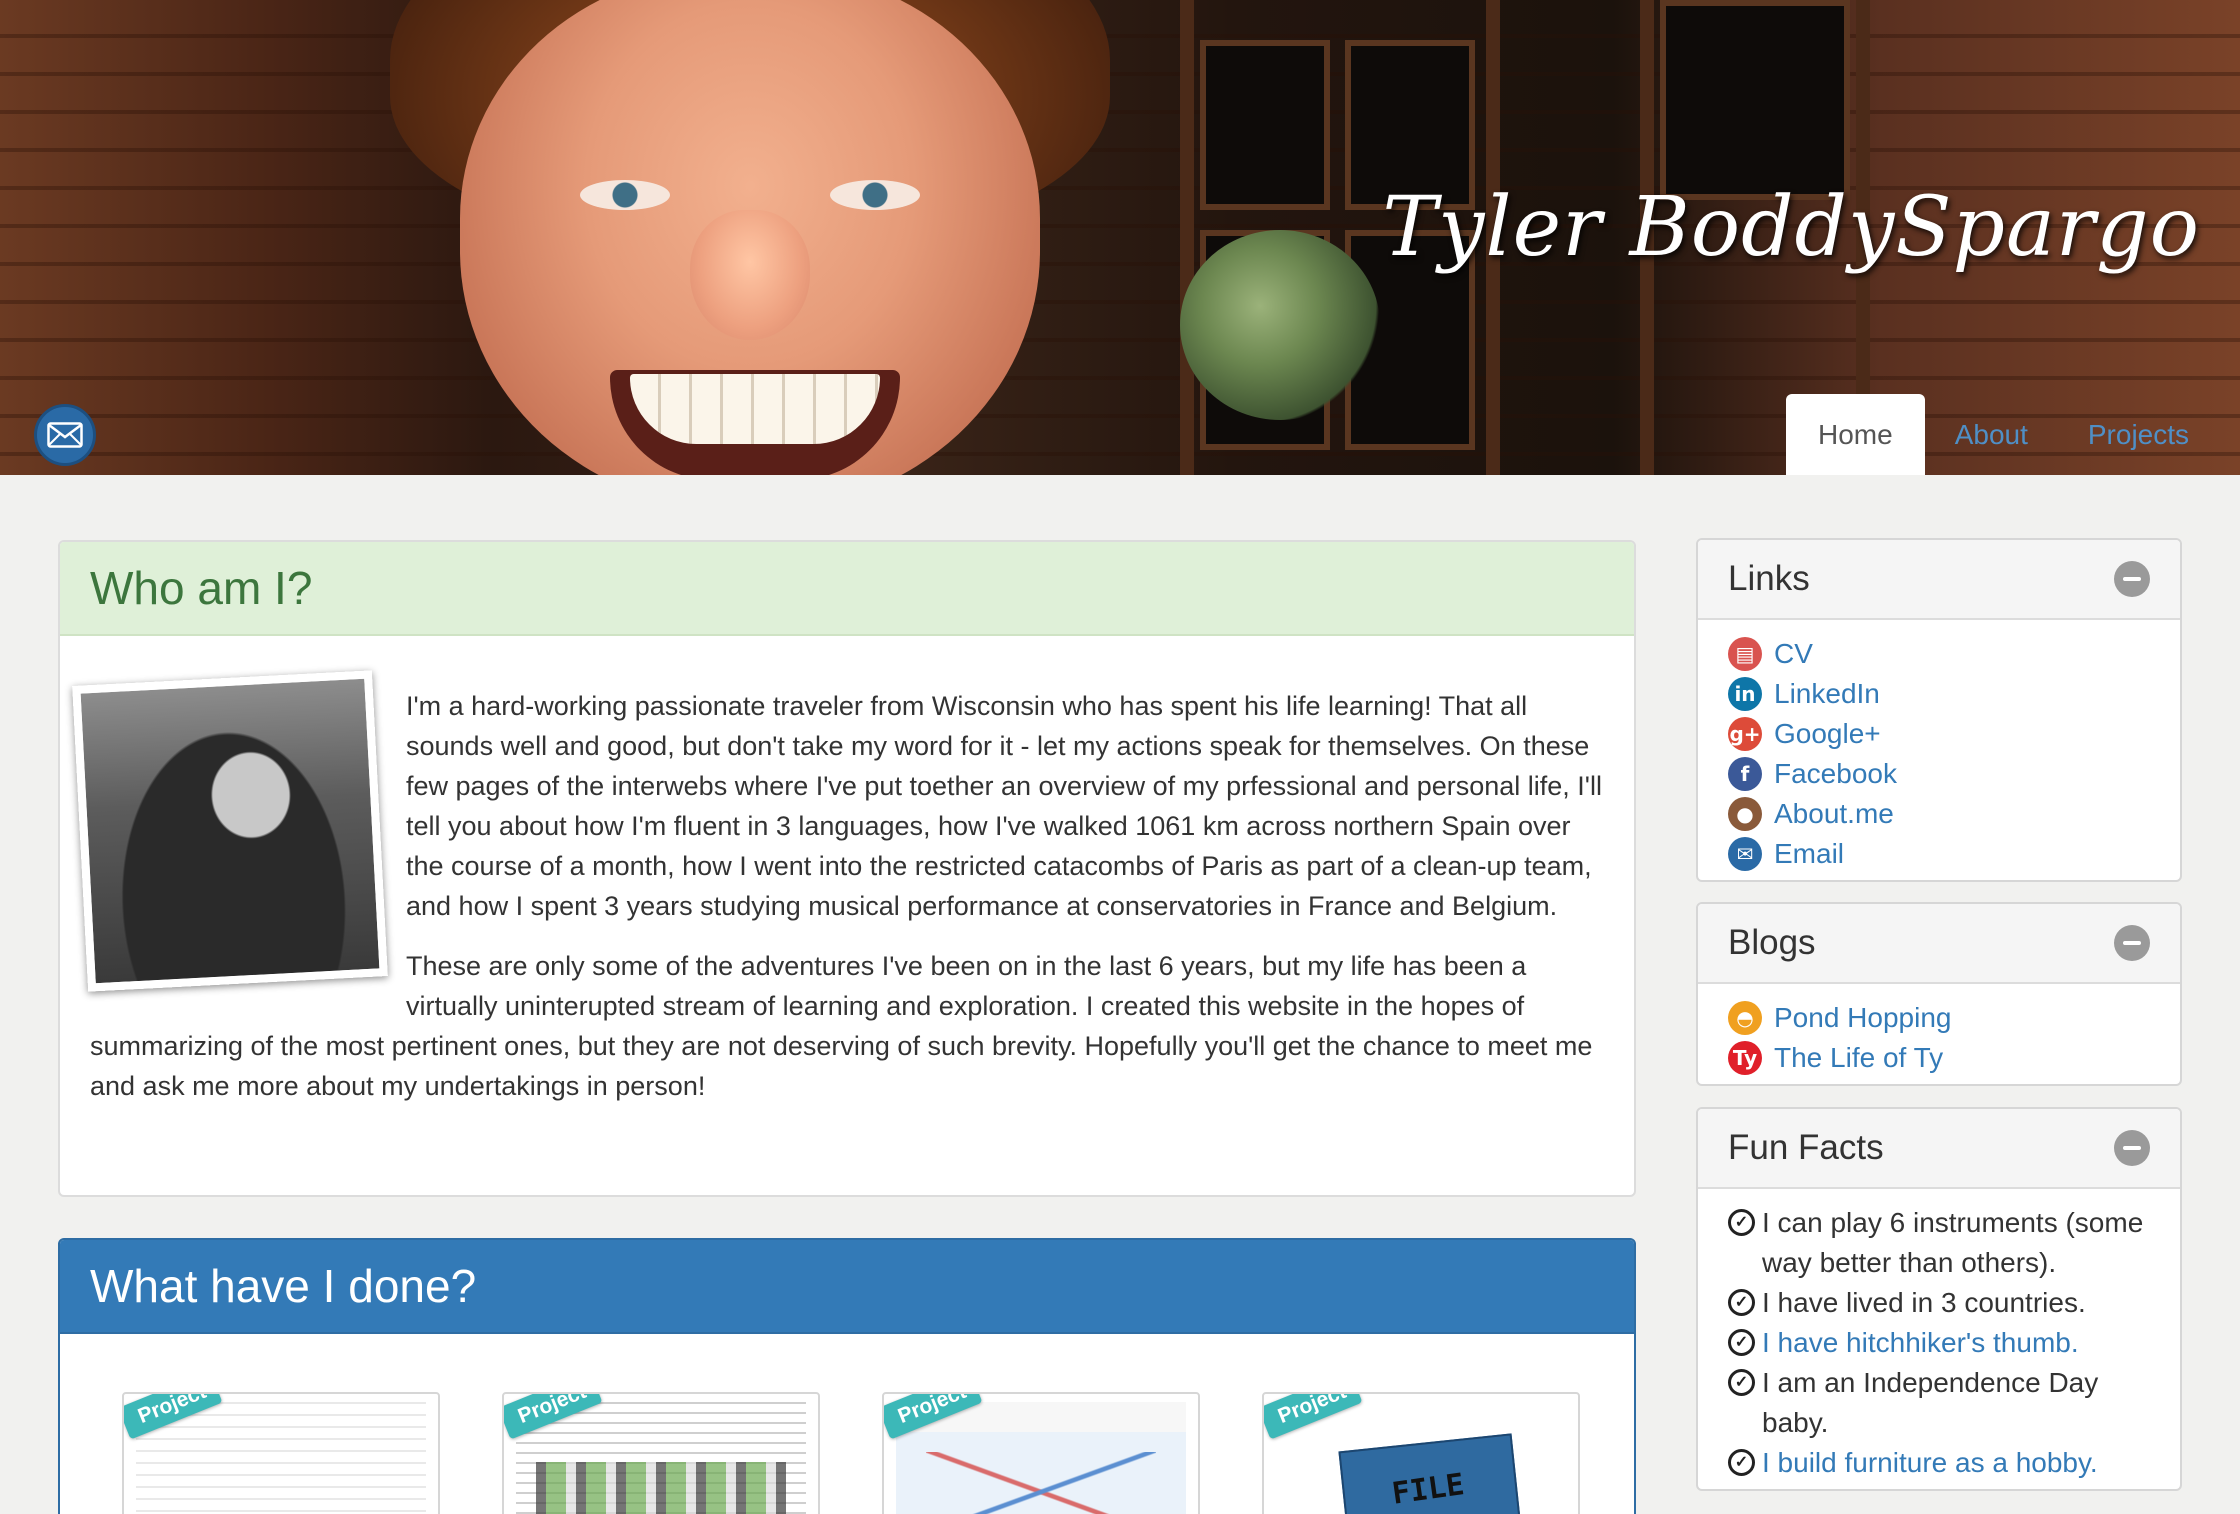  I want to click on nav-projects: Projects, so click(2138, 434).